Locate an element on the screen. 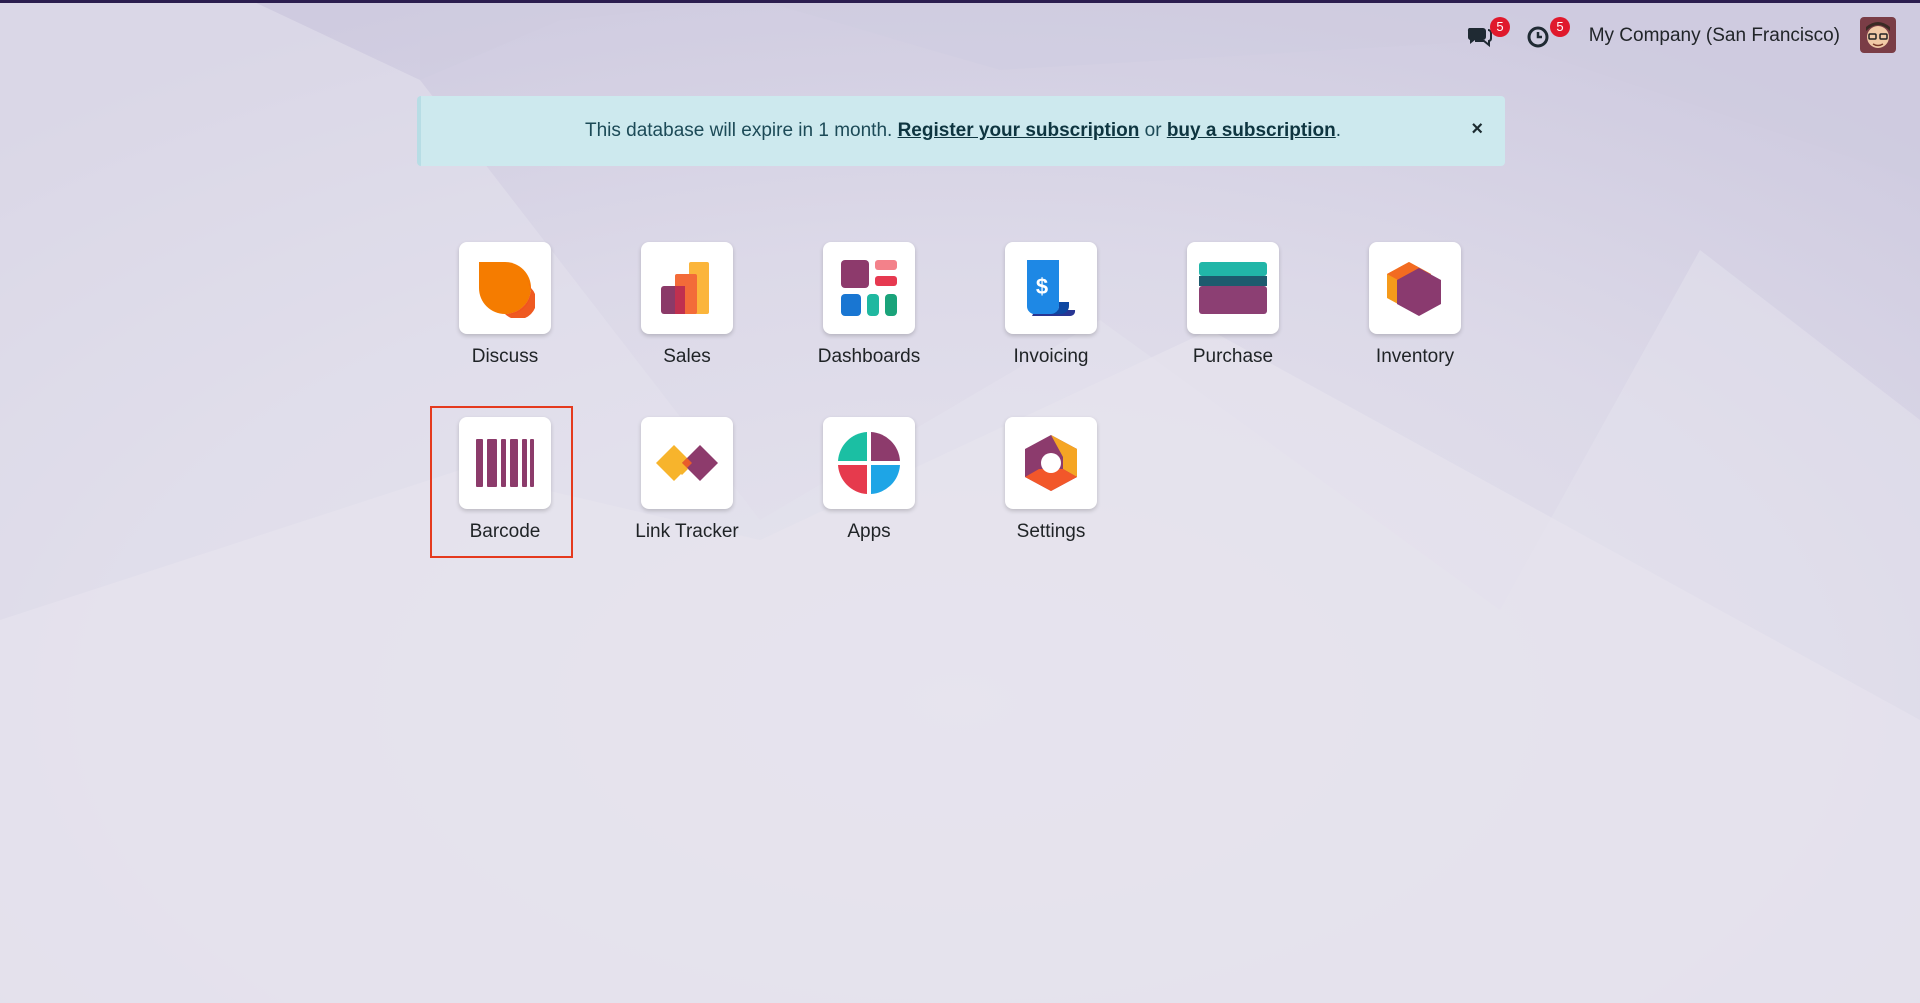 This screenshot has width=1920, height=1003. close-alert-button: × is located at coordinates (1477, 129).